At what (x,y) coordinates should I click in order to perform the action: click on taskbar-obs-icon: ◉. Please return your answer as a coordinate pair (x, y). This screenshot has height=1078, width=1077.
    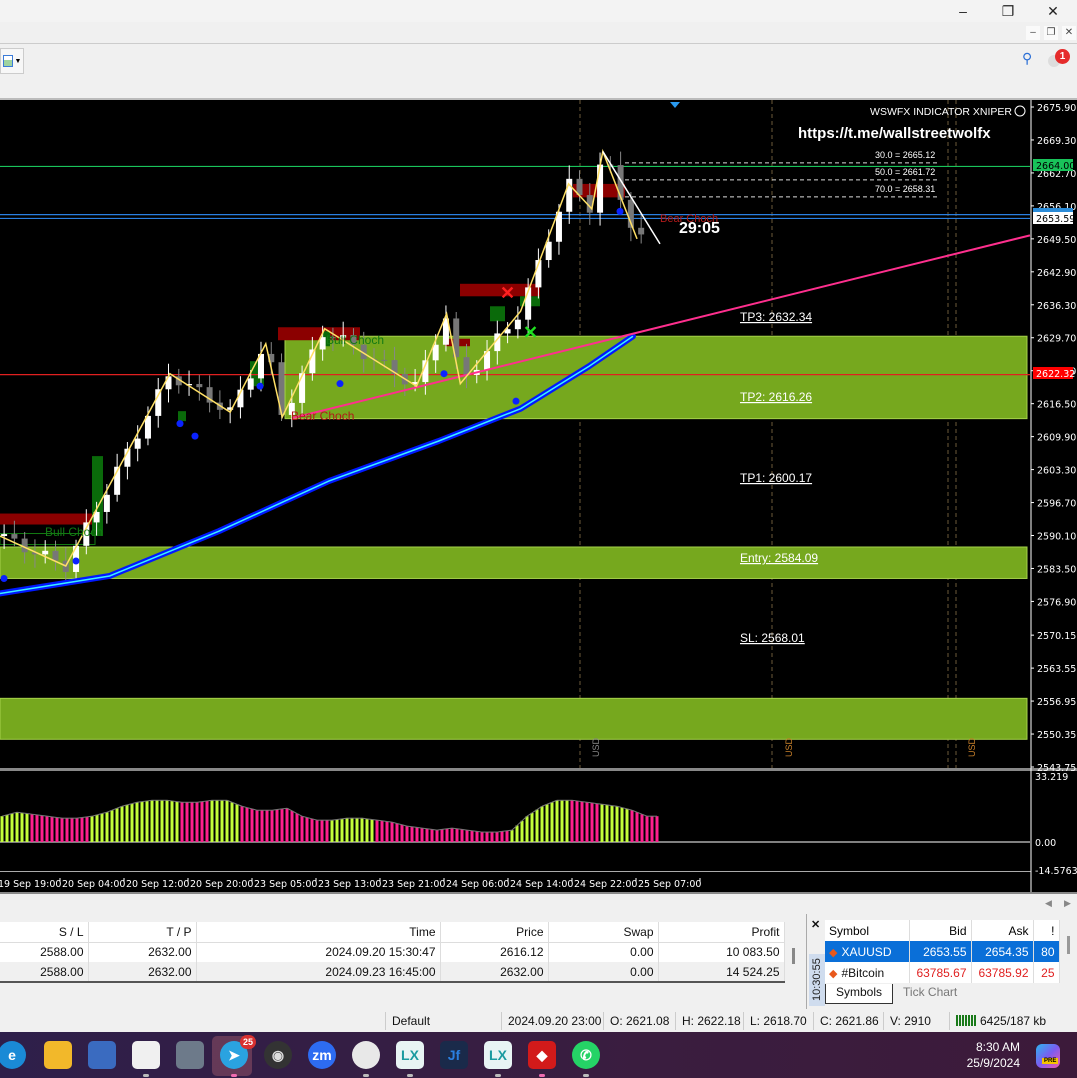
    Looking at the image, I should click on (278, 1055).